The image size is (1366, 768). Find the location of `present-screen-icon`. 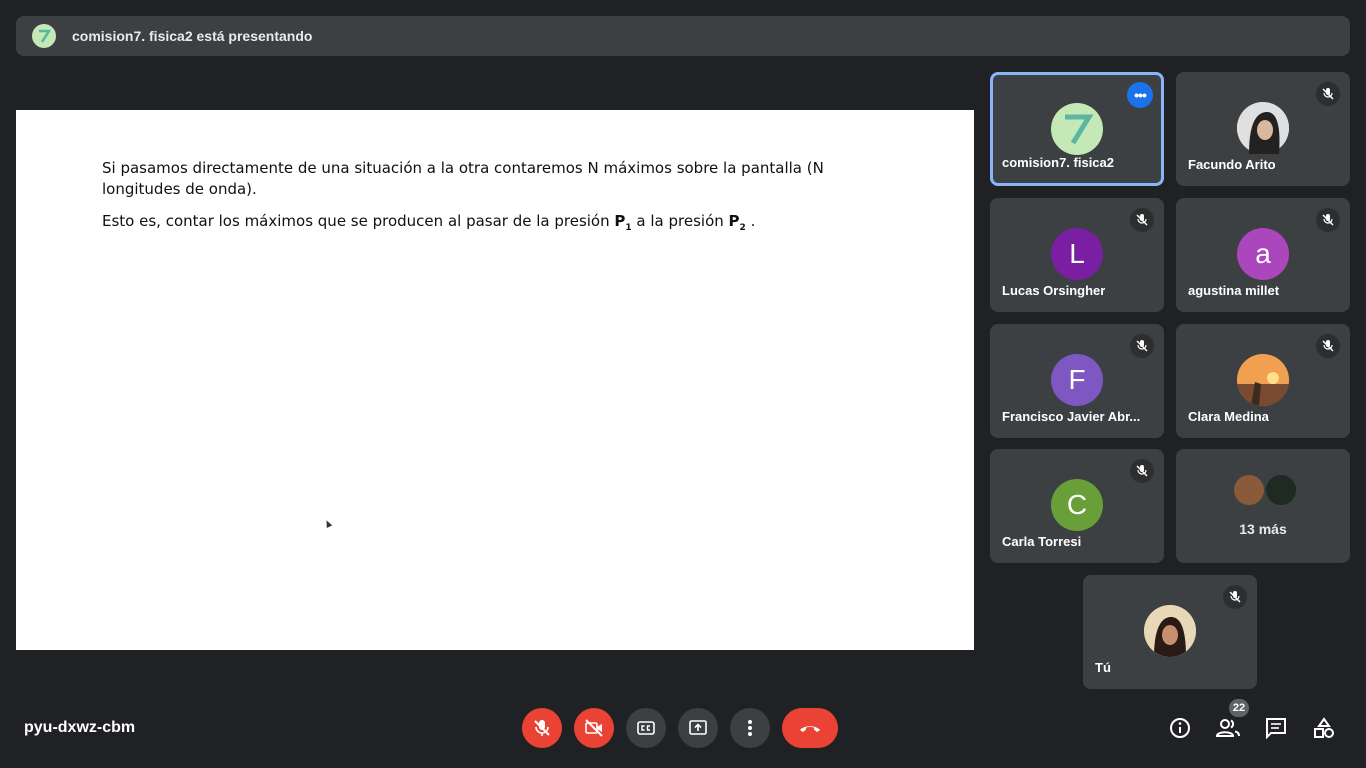

present-screen-icon is located at coordinates (698, 727).